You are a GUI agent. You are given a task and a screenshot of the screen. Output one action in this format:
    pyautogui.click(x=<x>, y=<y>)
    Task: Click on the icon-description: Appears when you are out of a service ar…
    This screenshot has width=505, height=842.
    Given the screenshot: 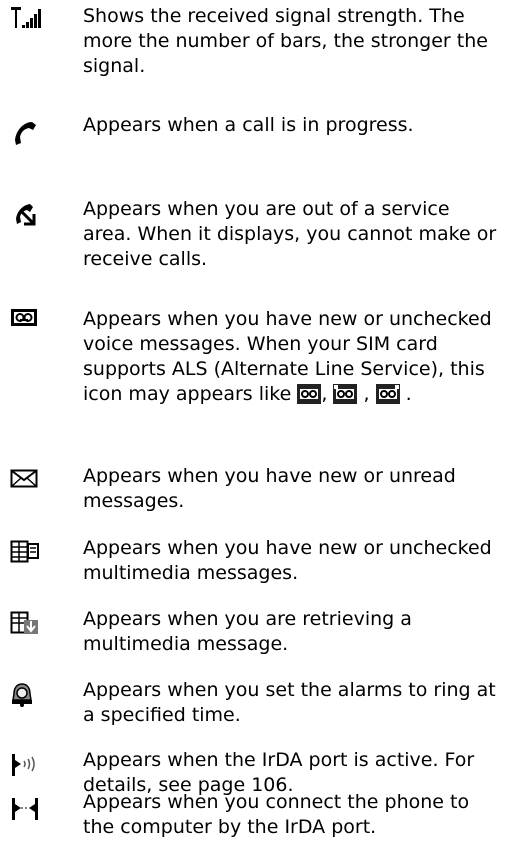 What is the action you would take?
    pyautogui.click(x=290, y=234)
    